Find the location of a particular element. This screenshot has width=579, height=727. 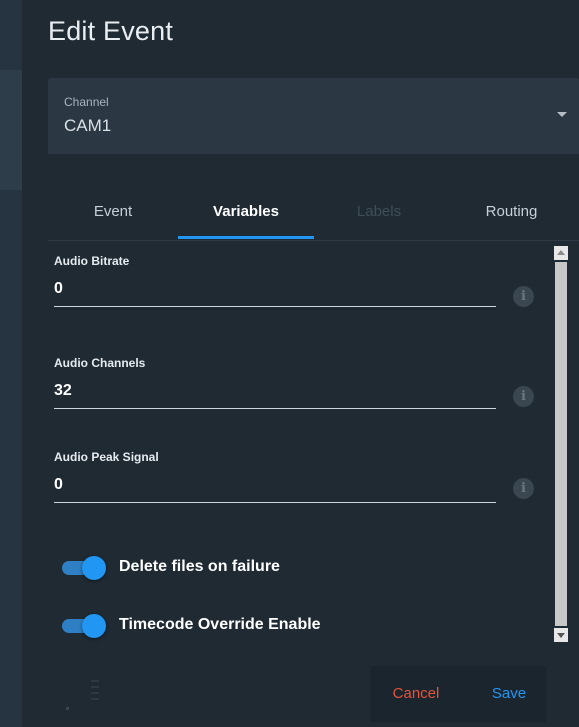

audio-bitrate-field: Audio Bitrate 0 is located at coordinates (275, 280).